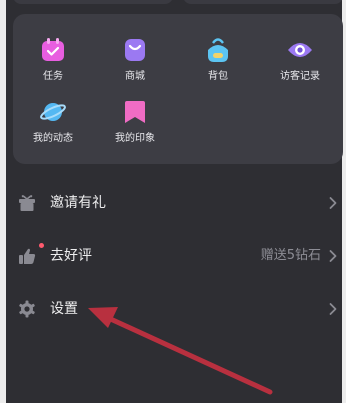 The width and height of the screenshot is (346, 403). I want to click on menu-row-label: 去好评, so click(71, 256).